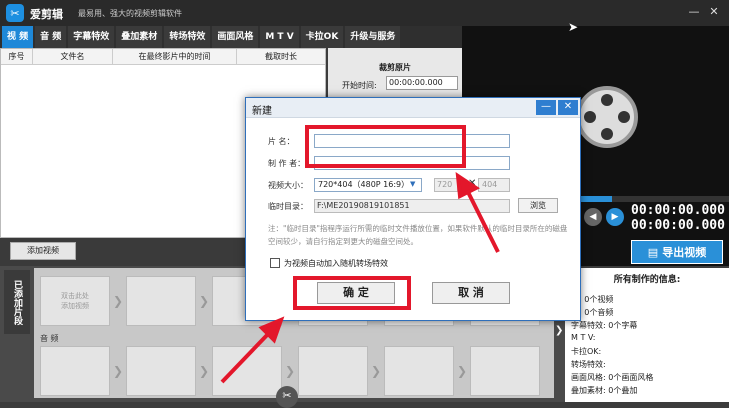  I want to click on mouse-cursor-icon: ➤, so click(573, 27).